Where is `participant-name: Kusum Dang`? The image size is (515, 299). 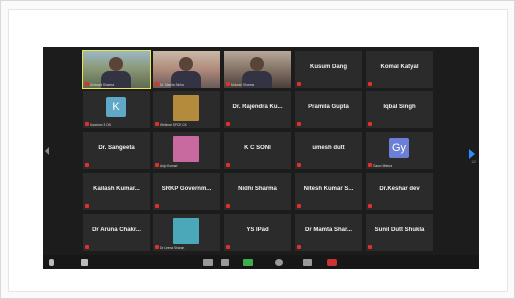
participant-name: Kusum Dang is located at coordinates (328, 67).